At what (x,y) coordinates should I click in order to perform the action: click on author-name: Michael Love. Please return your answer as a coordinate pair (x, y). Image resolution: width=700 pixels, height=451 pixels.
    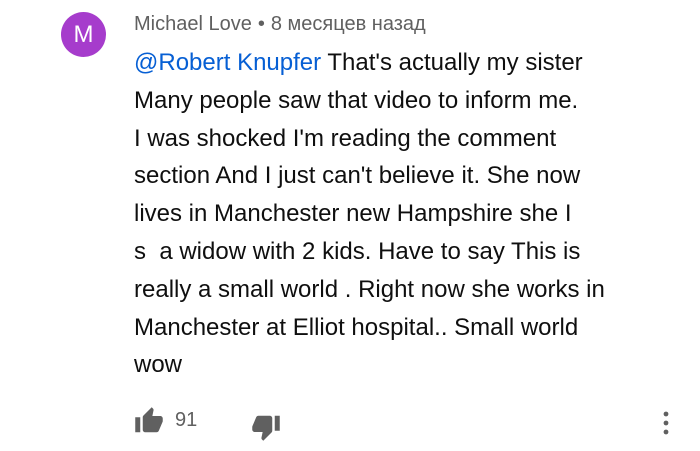
    Looking at the image, I should click on (193, 24).